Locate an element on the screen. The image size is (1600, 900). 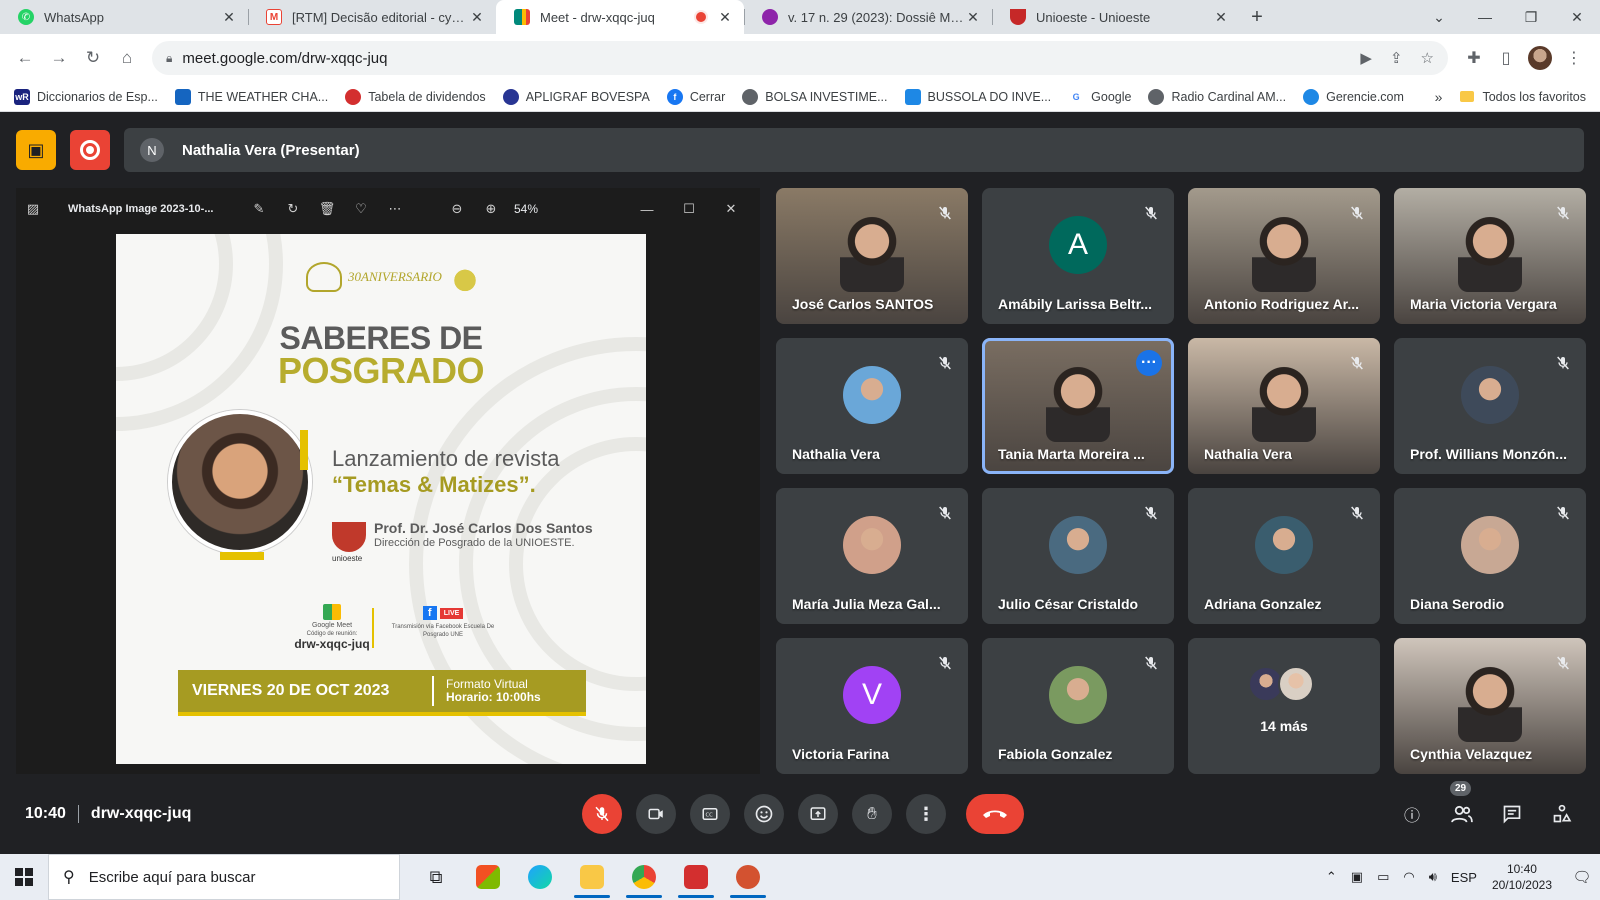
acrobat-app is located at coordinates (696, 877).